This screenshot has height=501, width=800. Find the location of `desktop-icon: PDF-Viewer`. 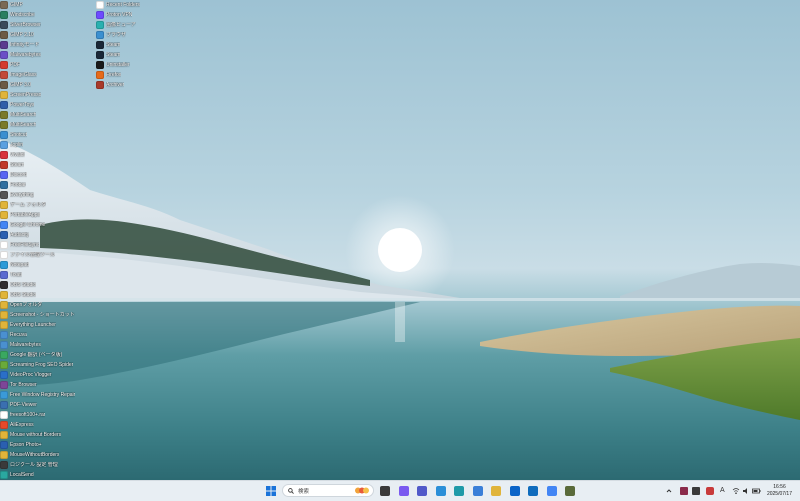

desktop-icon: PDF-Viewer is located at coordinates (49, 405).